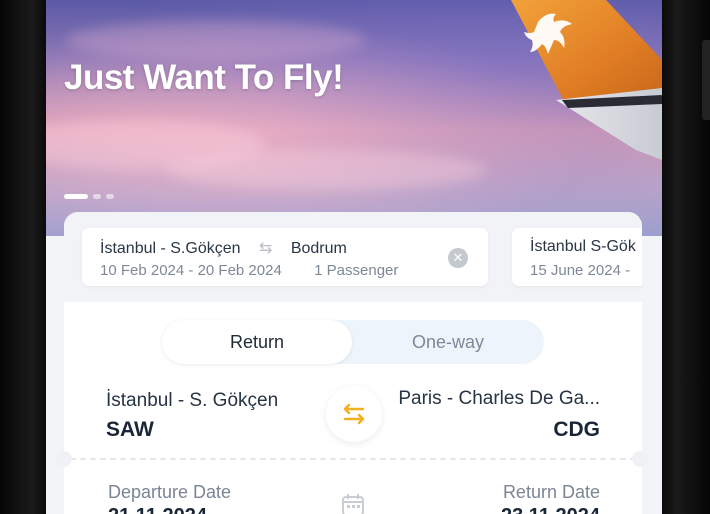  I want to click on recent-search-dates: 15 June 2024 -, so click(580, 270).